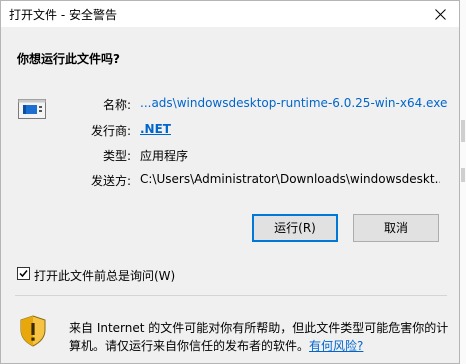 The width and height of the screenshot is (466, 364). I want to click on publisher-label: 发行商:, so click(110, 131).